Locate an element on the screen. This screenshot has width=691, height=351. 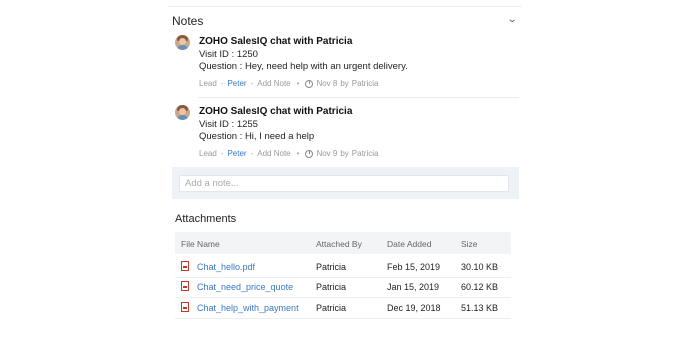
add-note-container is located at coordinates (345, 183).